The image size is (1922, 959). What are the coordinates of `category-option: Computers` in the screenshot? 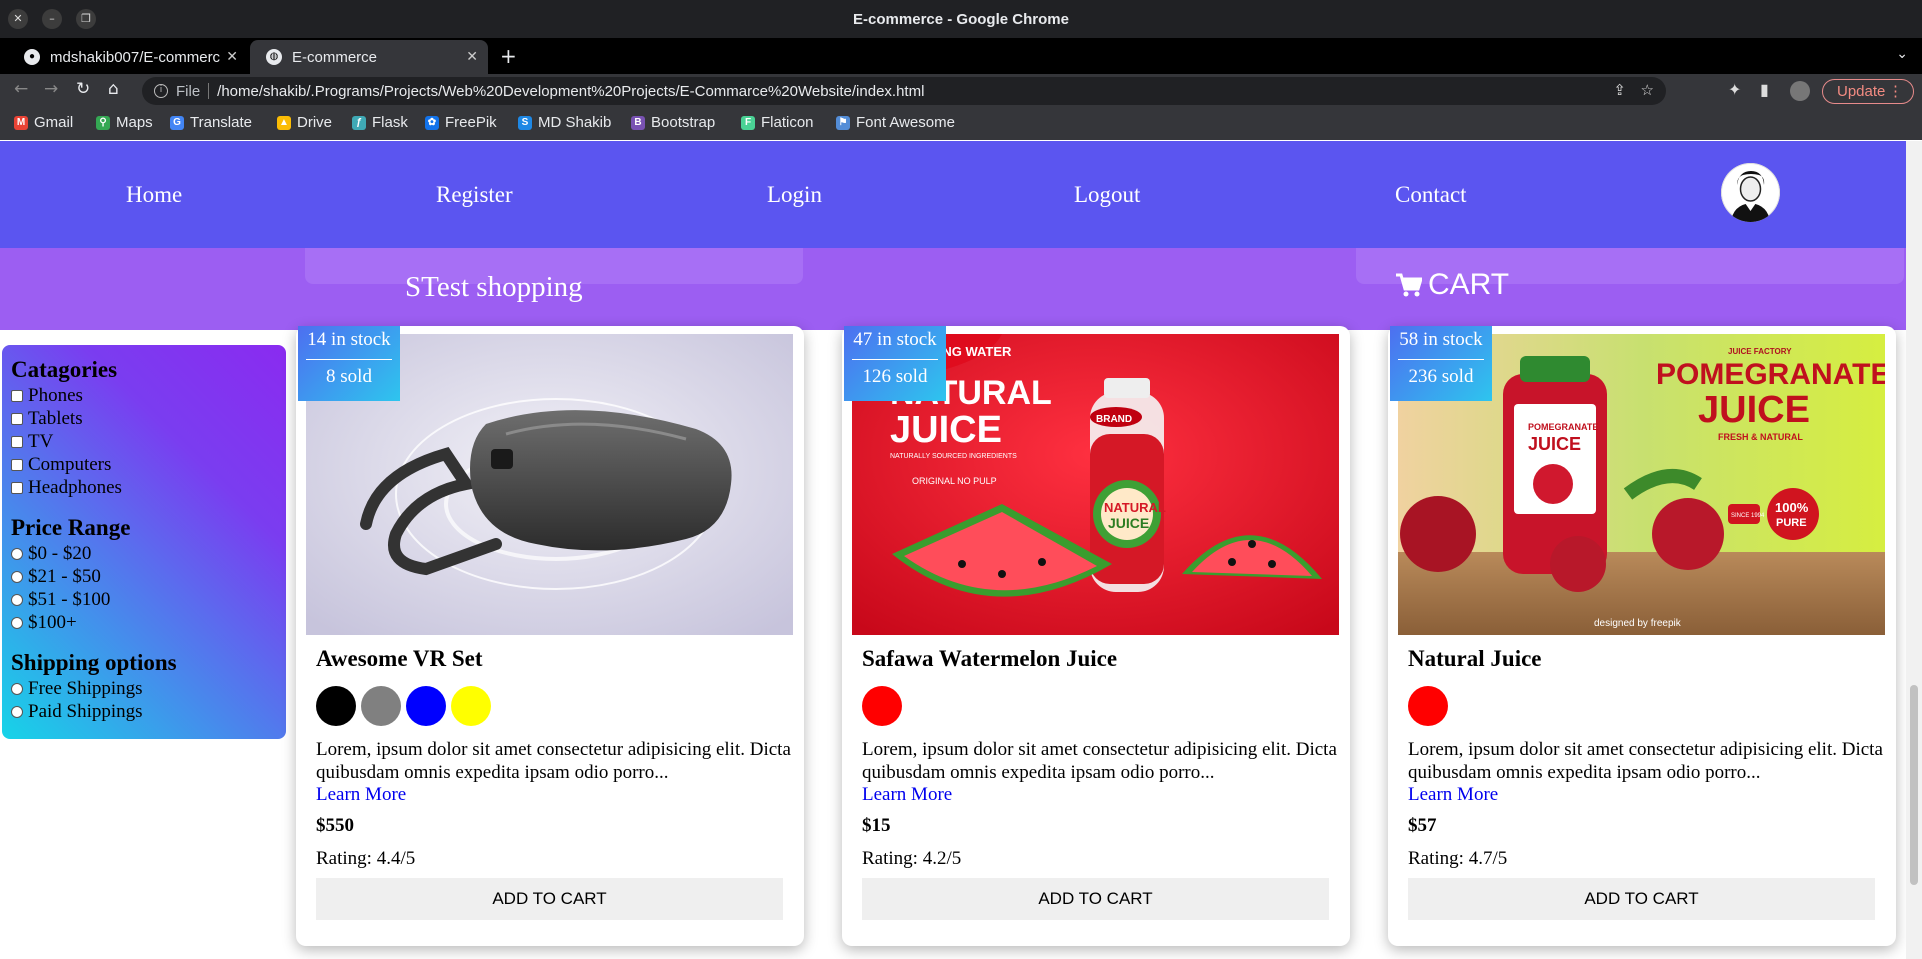 It's located at (144, 464).